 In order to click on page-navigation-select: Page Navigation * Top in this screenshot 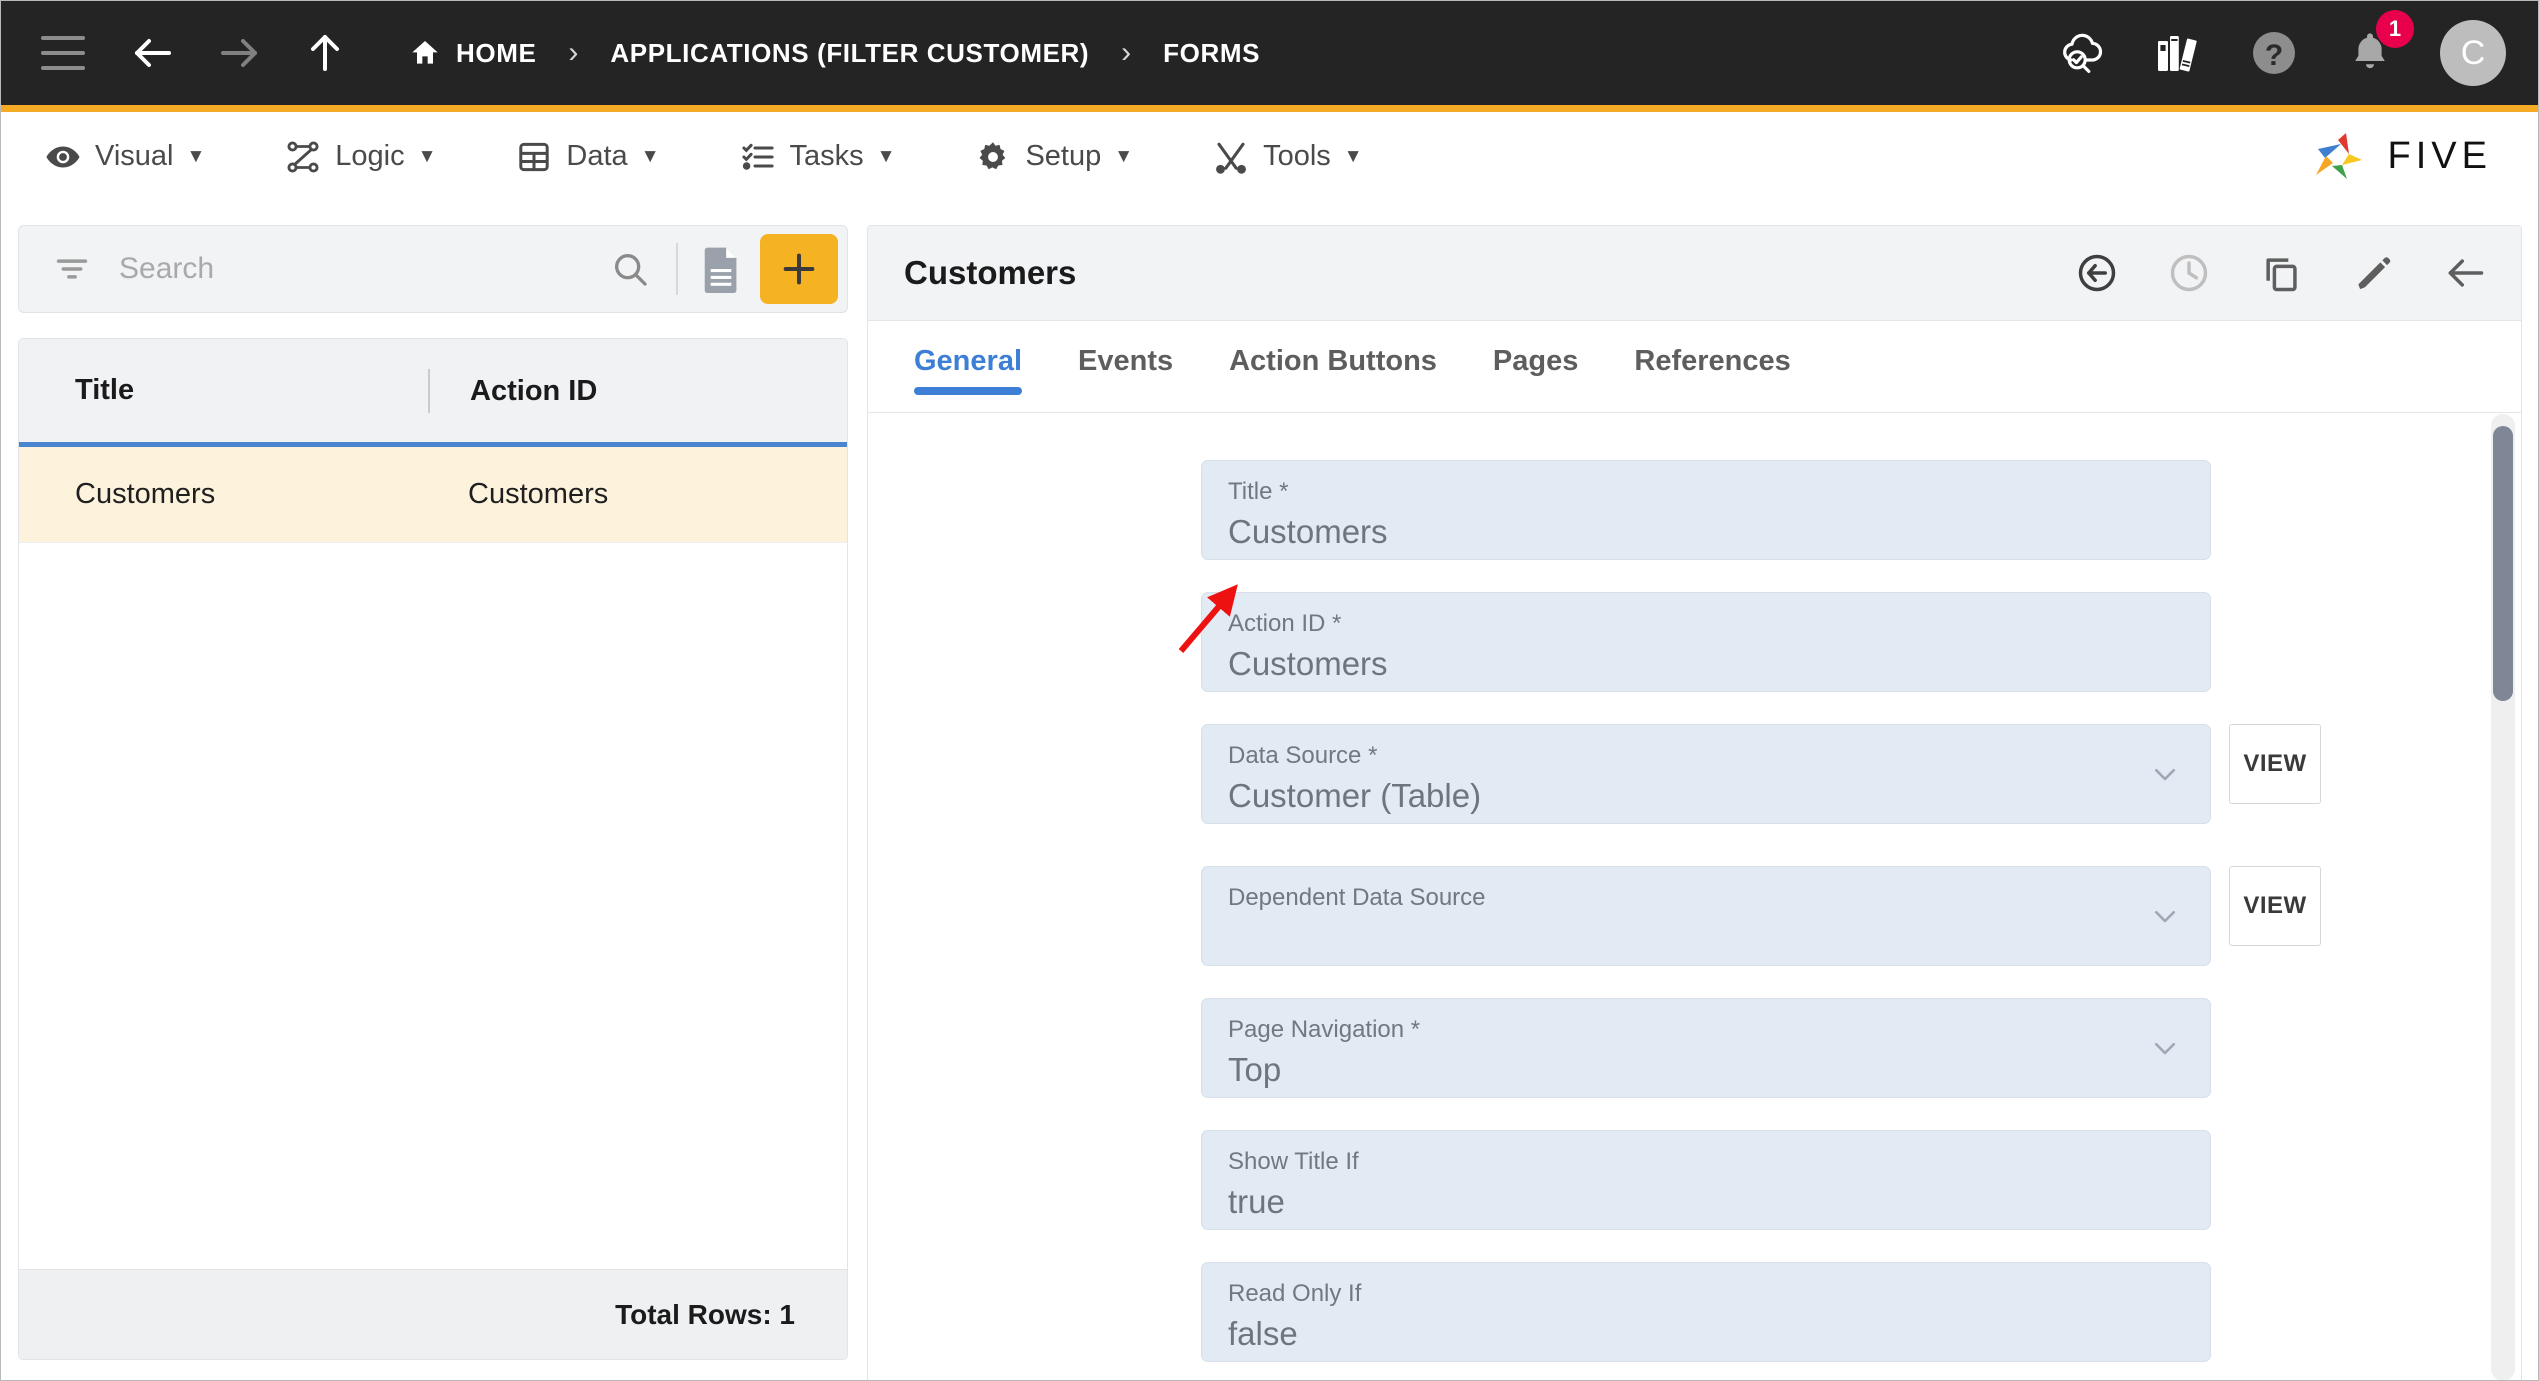, I will do `click(1706, 1048)`.